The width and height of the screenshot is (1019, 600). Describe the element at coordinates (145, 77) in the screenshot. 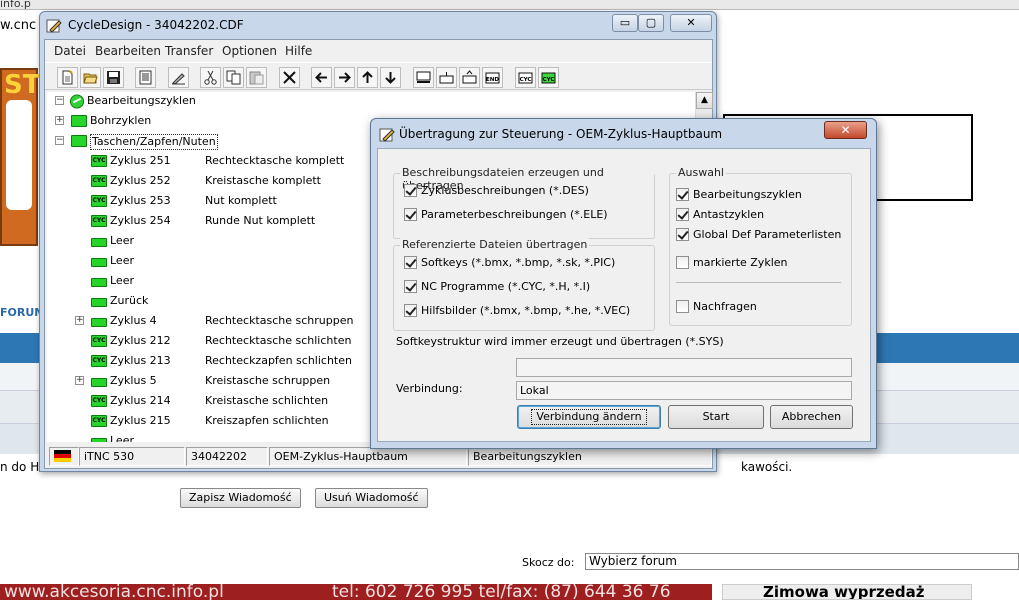

I see `list-icon` at that location.